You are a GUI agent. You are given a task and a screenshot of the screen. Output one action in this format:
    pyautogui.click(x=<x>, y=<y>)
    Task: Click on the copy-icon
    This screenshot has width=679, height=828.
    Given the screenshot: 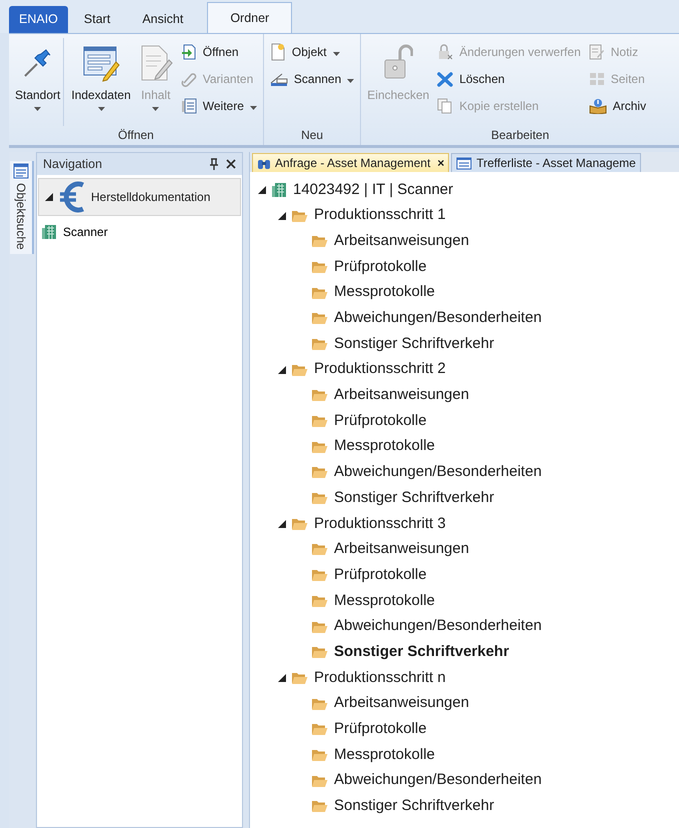 What is the action you would take?
    pyautogui.click(x=445, y=106)
    